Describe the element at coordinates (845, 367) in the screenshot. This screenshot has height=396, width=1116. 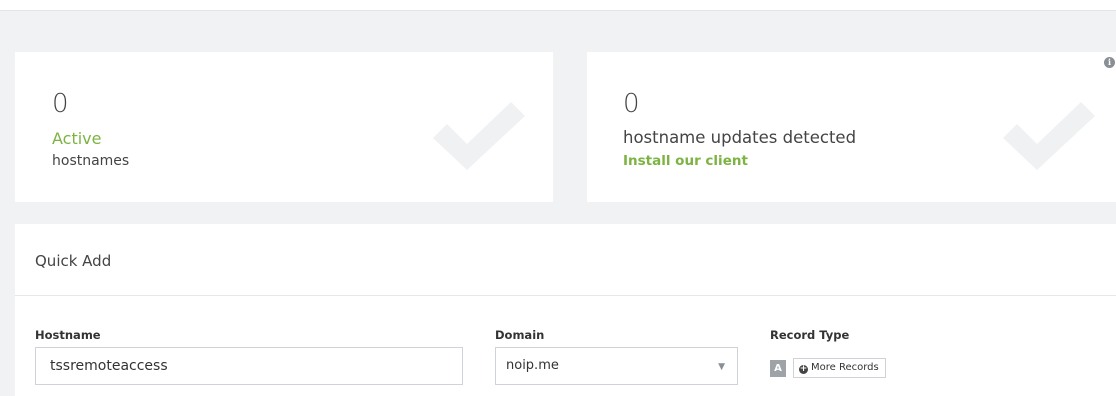
I see `more-records-label: More Records` at that location.